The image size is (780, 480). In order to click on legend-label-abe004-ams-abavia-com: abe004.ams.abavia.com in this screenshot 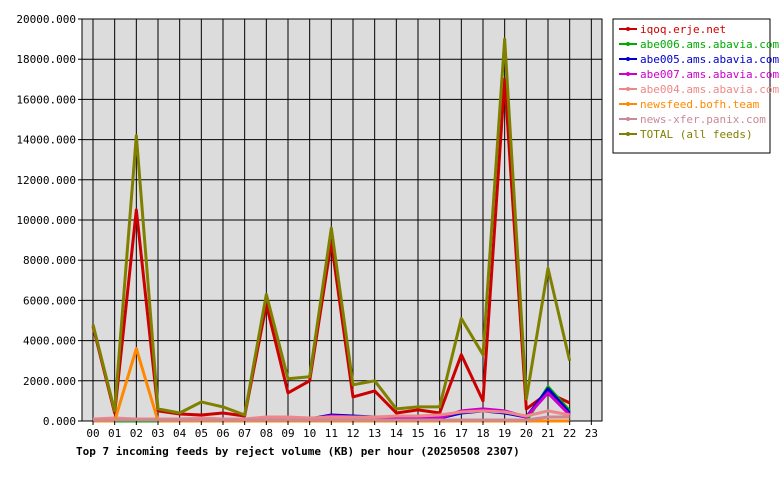, I will do `click(709, 89)`.